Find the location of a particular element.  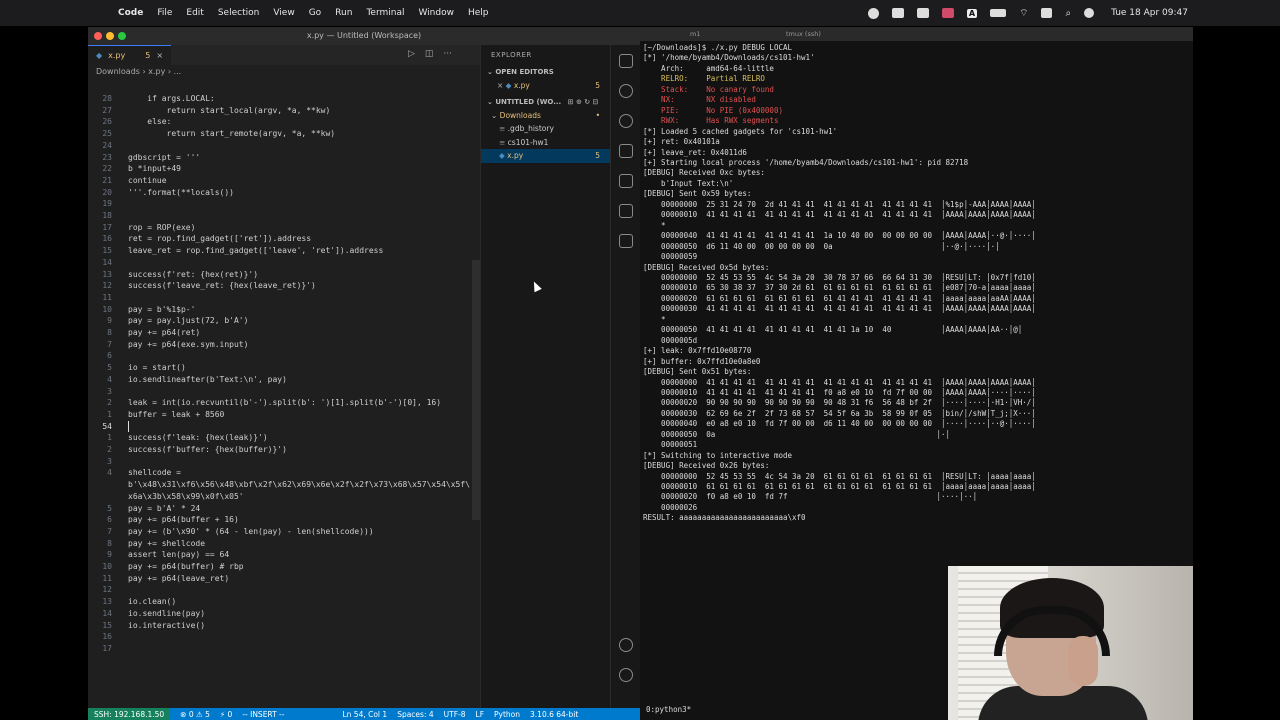

code-line: pay = pay.ljust(72, b'A') is located at coordinates (188, 321).